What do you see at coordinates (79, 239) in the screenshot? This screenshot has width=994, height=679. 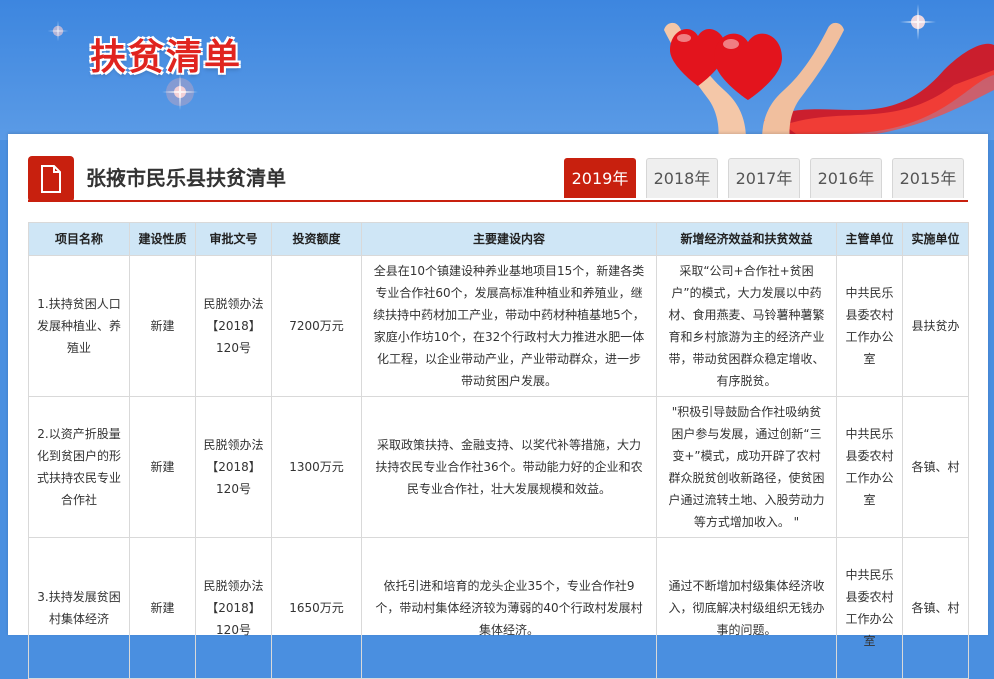 I see `column-header: 项目名称` at bounding box center [79, 239].